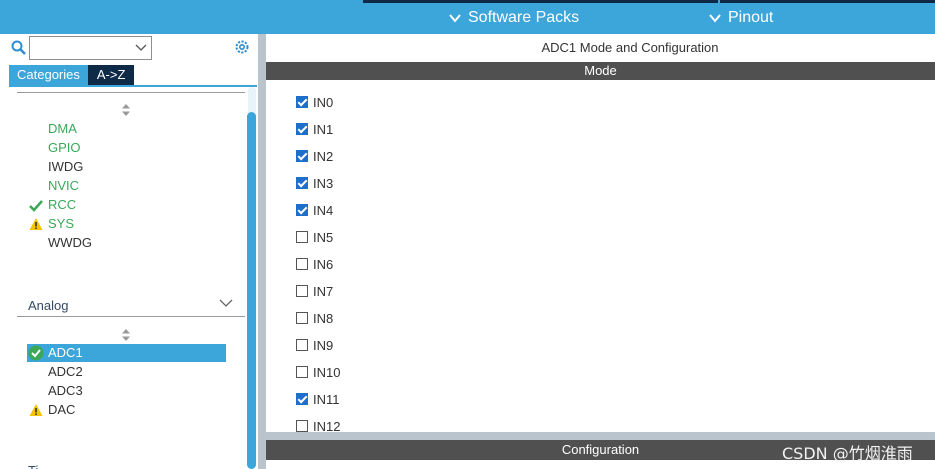 The image size is (935, 469). Describe the element at coordinates (242, 47) in the screenshot. I see `gear-icon` at that location.